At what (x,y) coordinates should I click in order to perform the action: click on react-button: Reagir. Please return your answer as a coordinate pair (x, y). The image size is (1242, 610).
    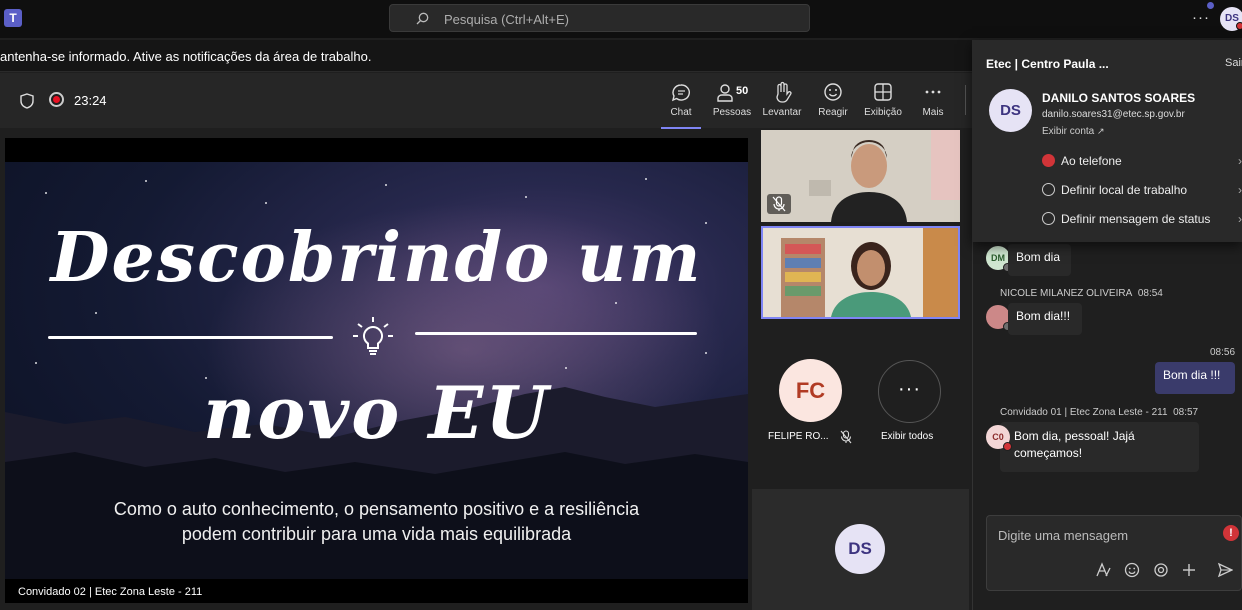
    Looking at the image, I should click on (833, 102).